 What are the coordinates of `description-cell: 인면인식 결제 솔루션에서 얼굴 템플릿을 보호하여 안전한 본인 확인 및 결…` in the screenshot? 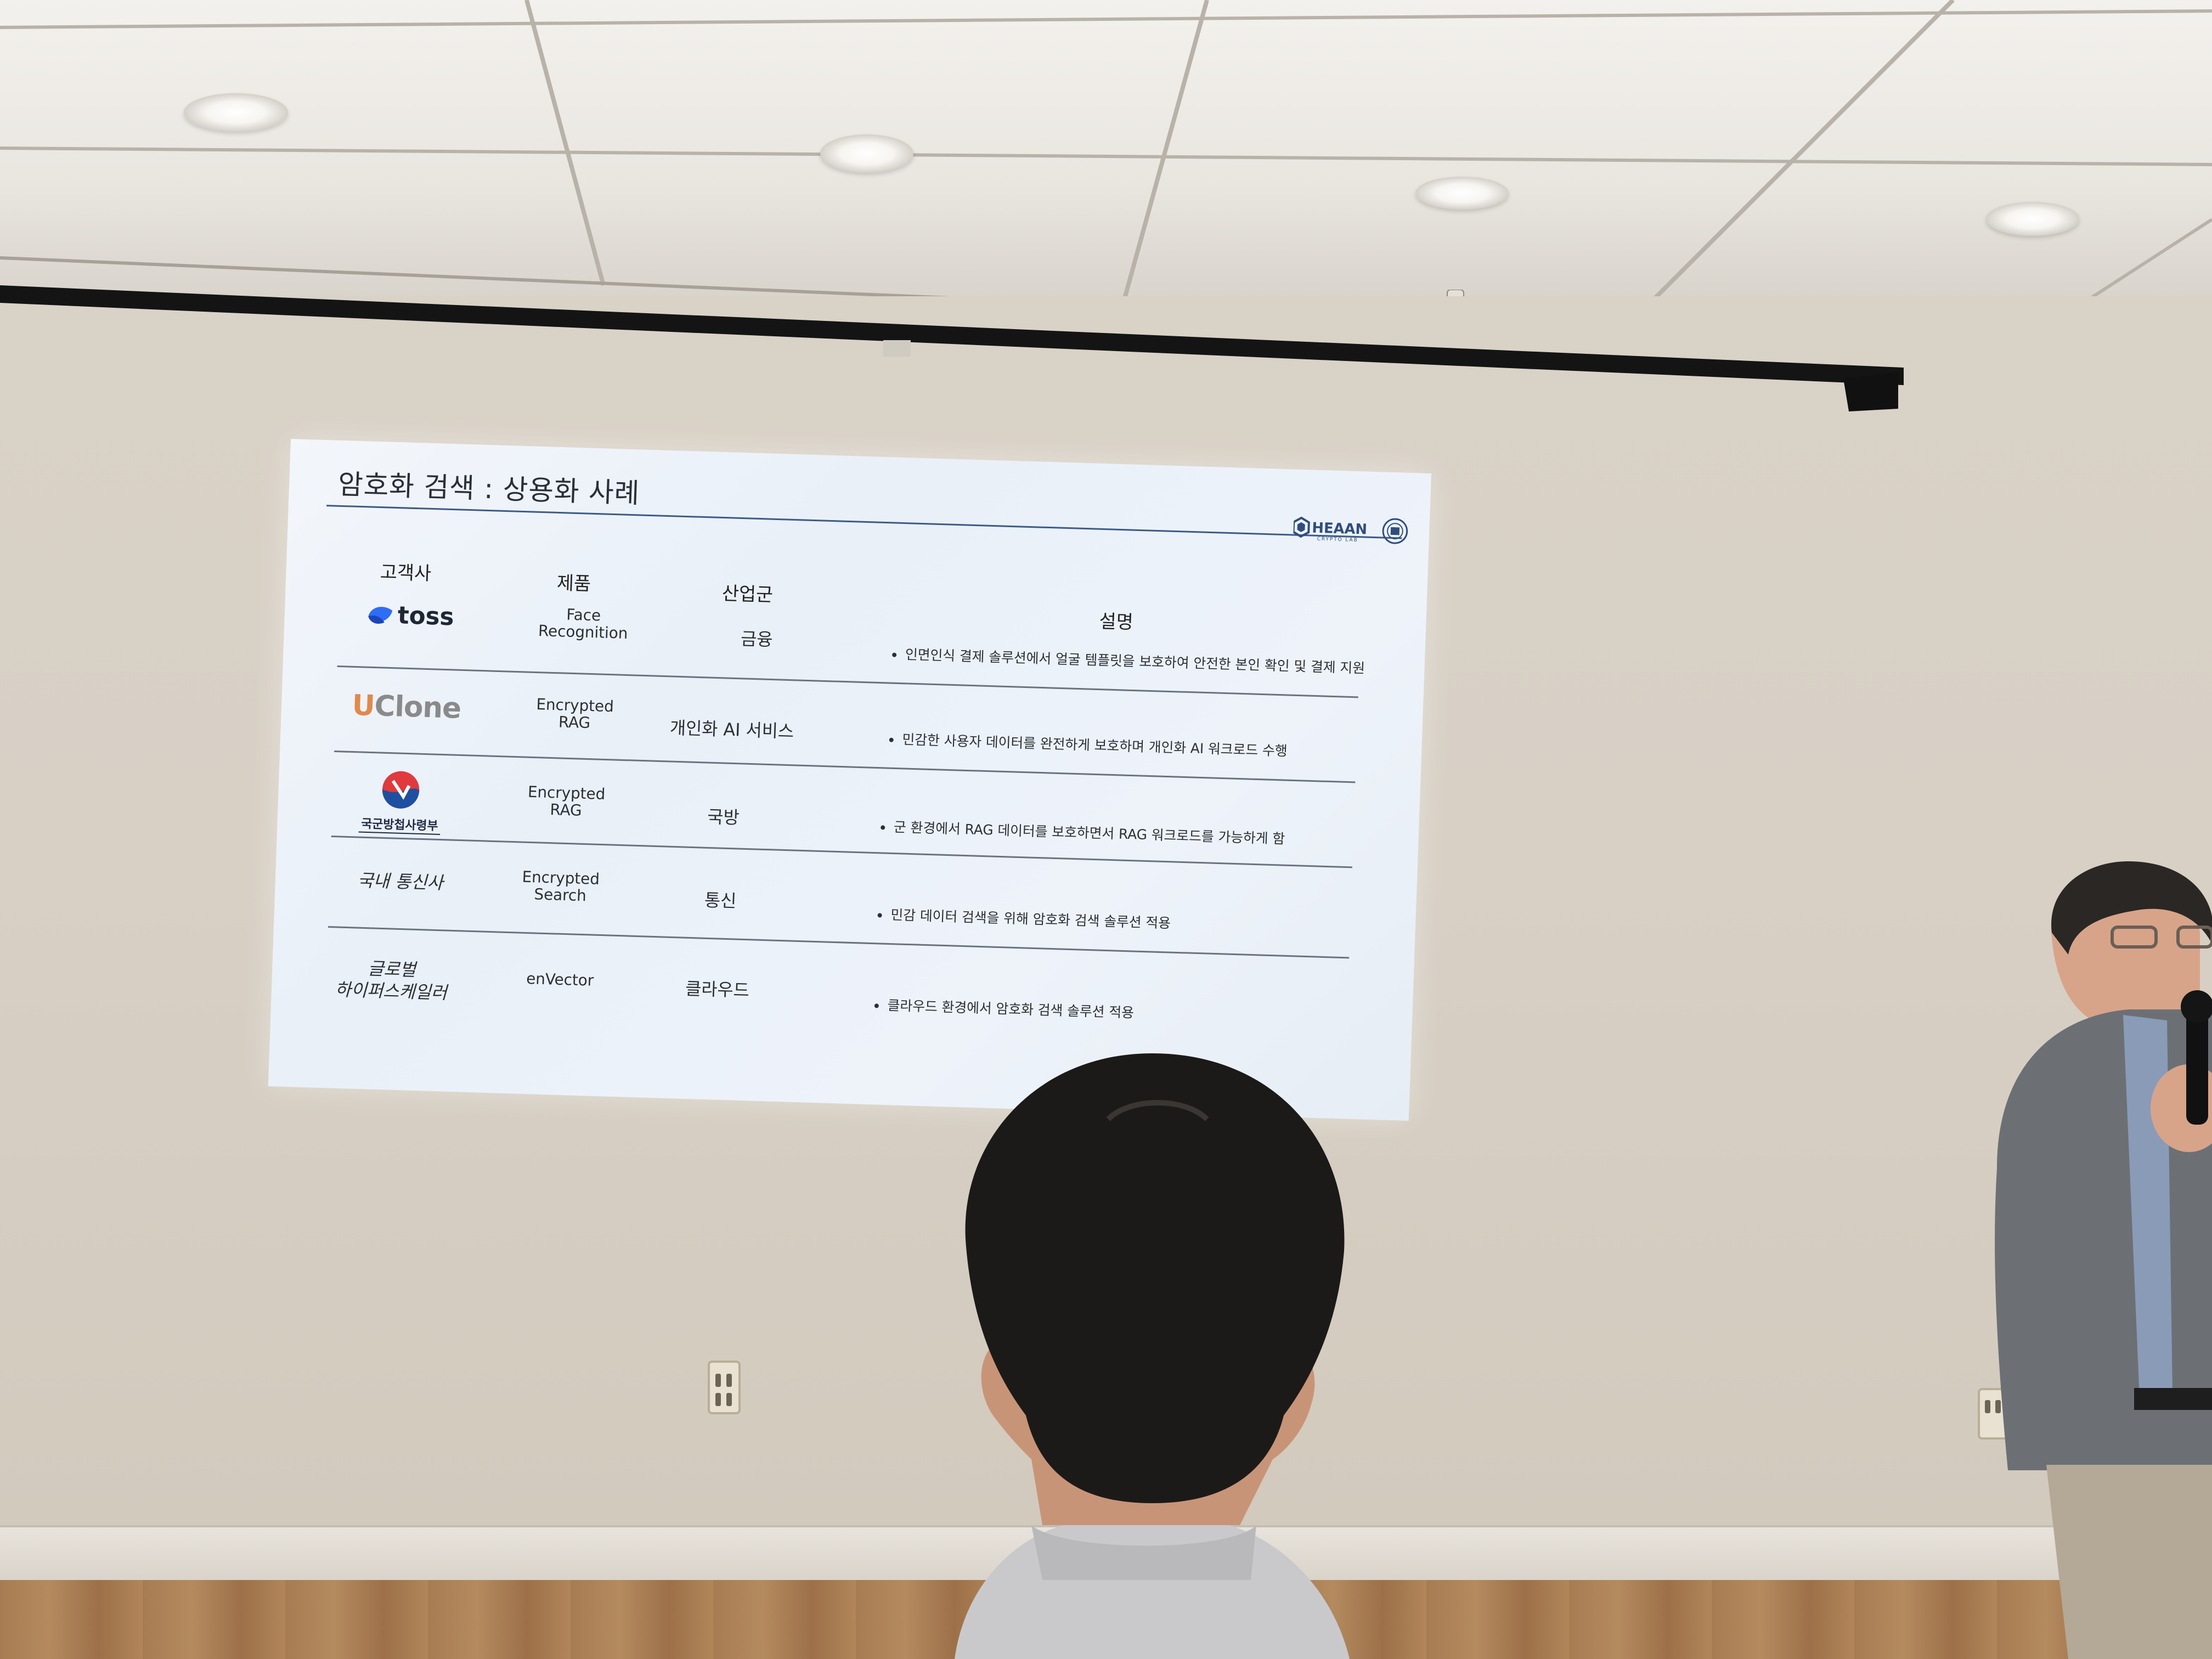 It's located at (1128, 661).